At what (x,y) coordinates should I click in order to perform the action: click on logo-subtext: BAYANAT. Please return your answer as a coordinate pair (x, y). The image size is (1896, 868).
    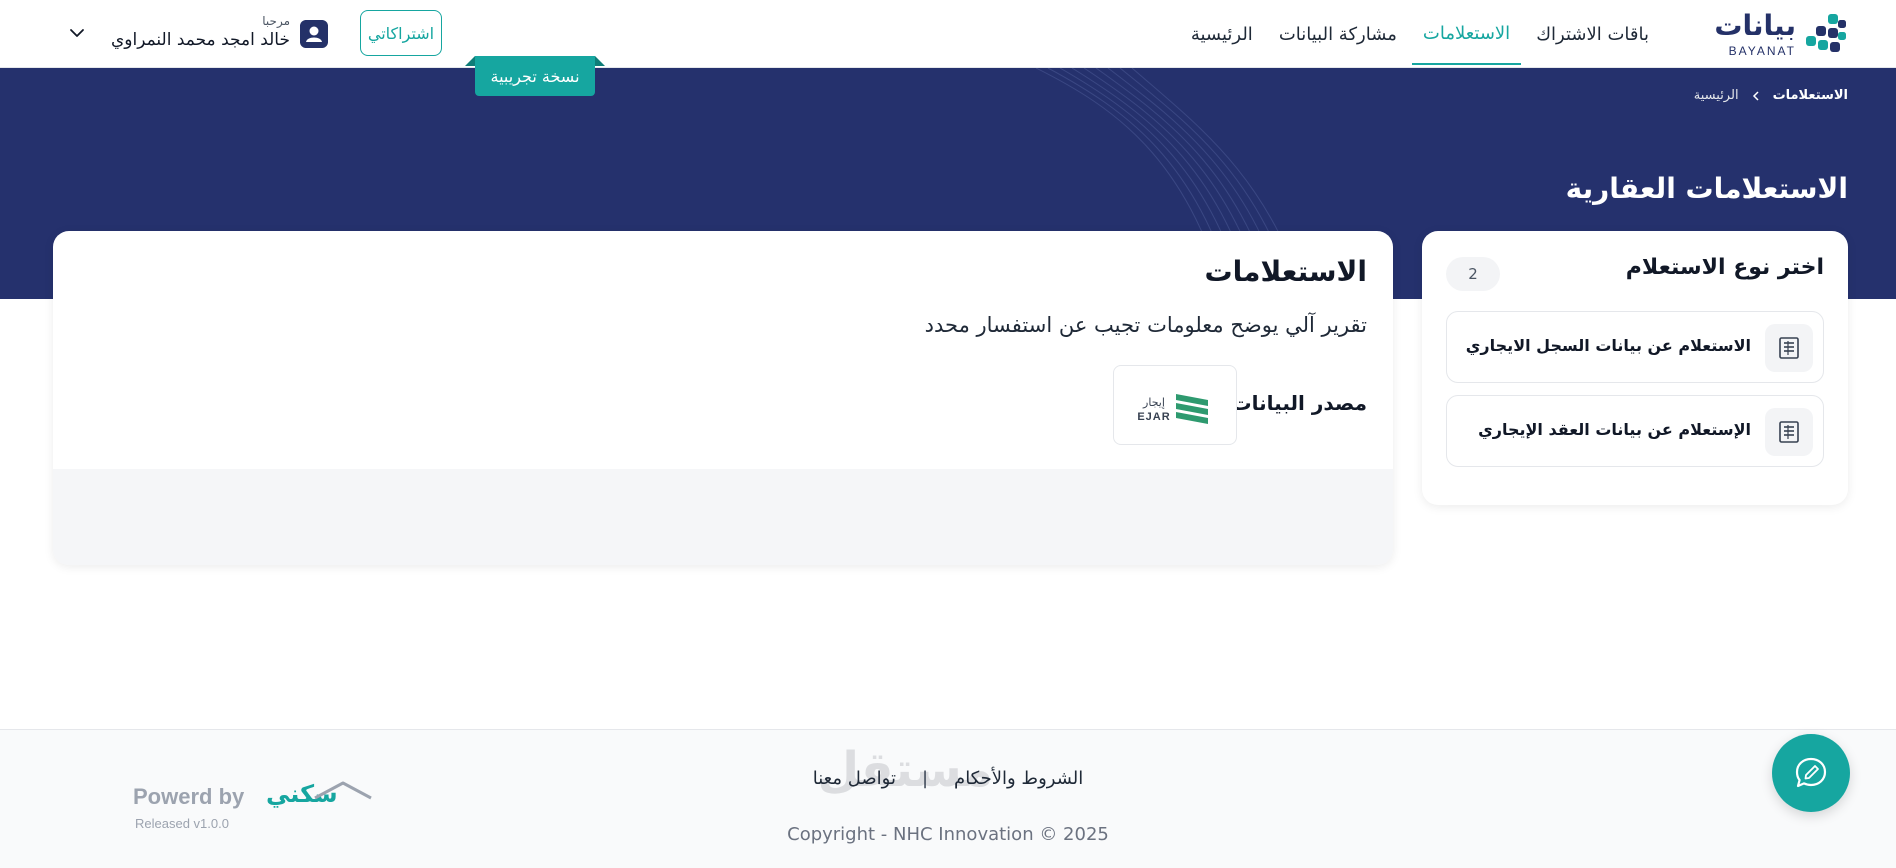
    Looking at the image, I should click on (1762, 51).